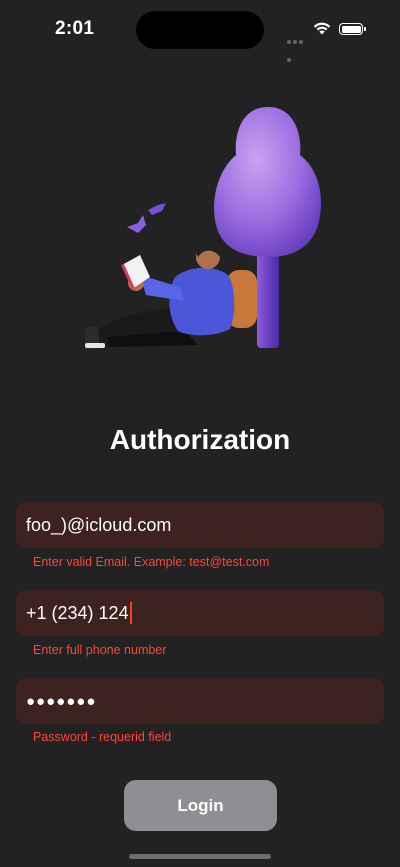 This screenshot has width=400, height=867. I want to click on bird-right, so click(157, 209).